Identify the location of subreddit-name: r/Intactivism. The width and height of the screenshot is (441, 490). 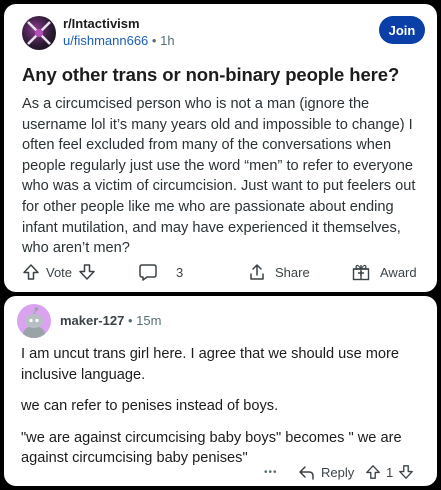
(101, 23).